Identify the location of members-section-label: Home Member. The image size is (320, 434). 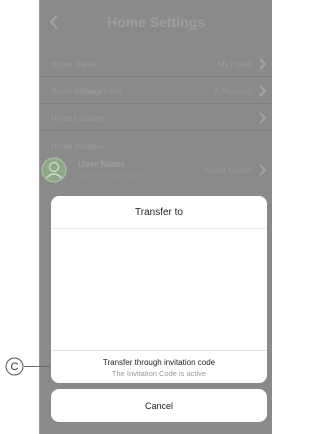
(77, 146).